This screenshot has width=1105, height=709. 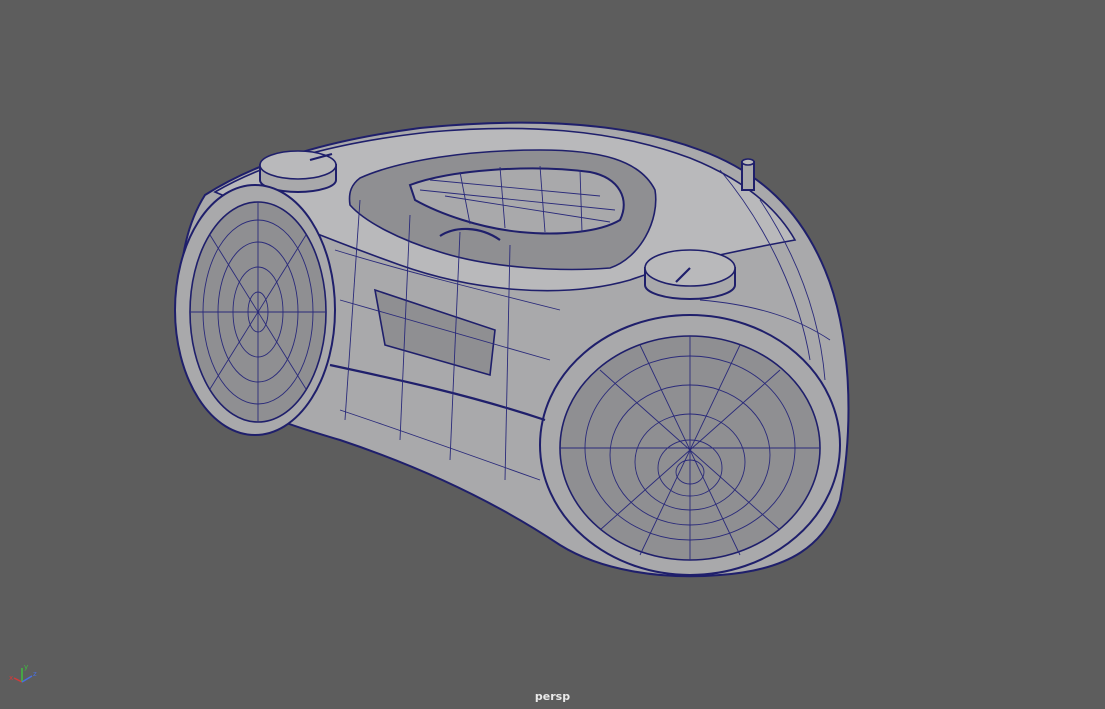 What do you see at coordinates (690, 445) in the screenshot?
I see `right-speaker` at bounding box center [690, 445].